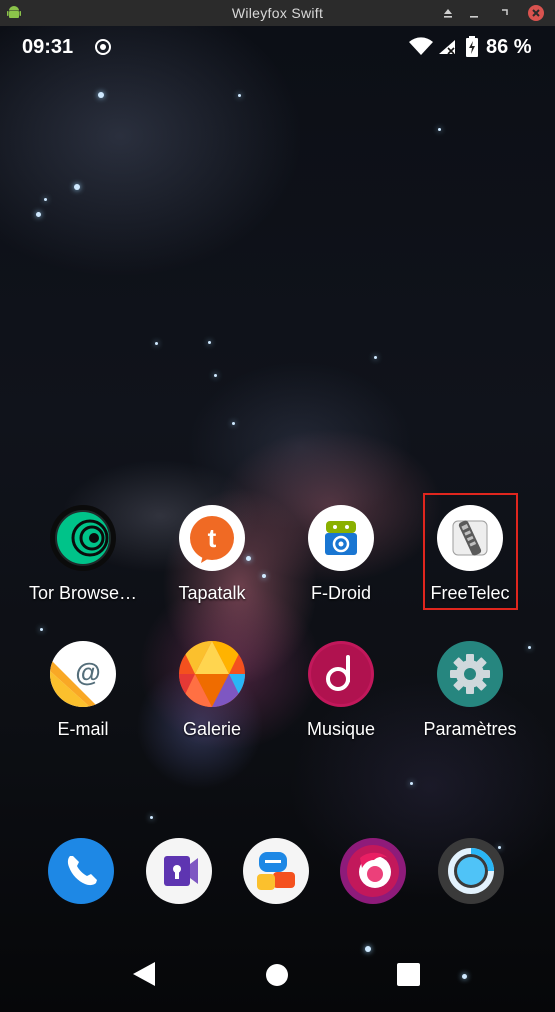  What do you see at coordinates (340, 593) in the screenshot?
I see `app-label: F-Droid` at bounding box center [340, 593].